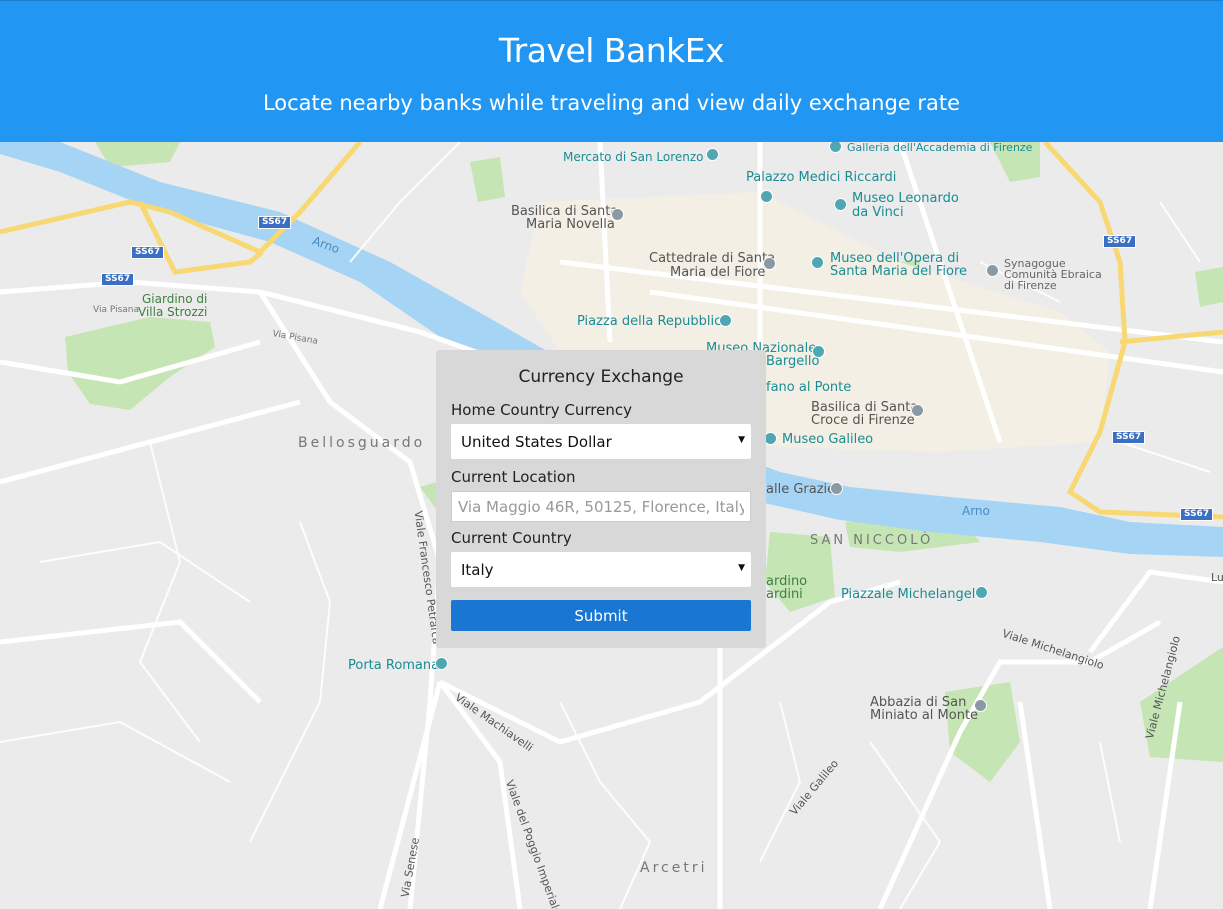 The height and width of the screenshot is (909, 1223). What do you see at coordinates (394, 665) in the screenshot?
I see `map-label-porta-romana: Porta Romana` at bounding box center [394, 665].